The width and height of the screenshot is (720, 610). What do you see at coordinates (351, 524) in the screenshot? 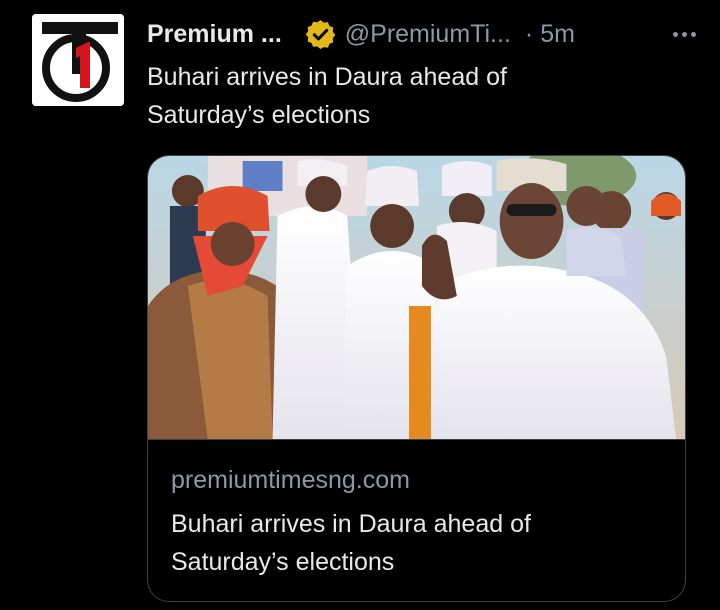
I see `card-title-line: Buhari arrives in Daura ahead of` at bounding box center [351, 524].